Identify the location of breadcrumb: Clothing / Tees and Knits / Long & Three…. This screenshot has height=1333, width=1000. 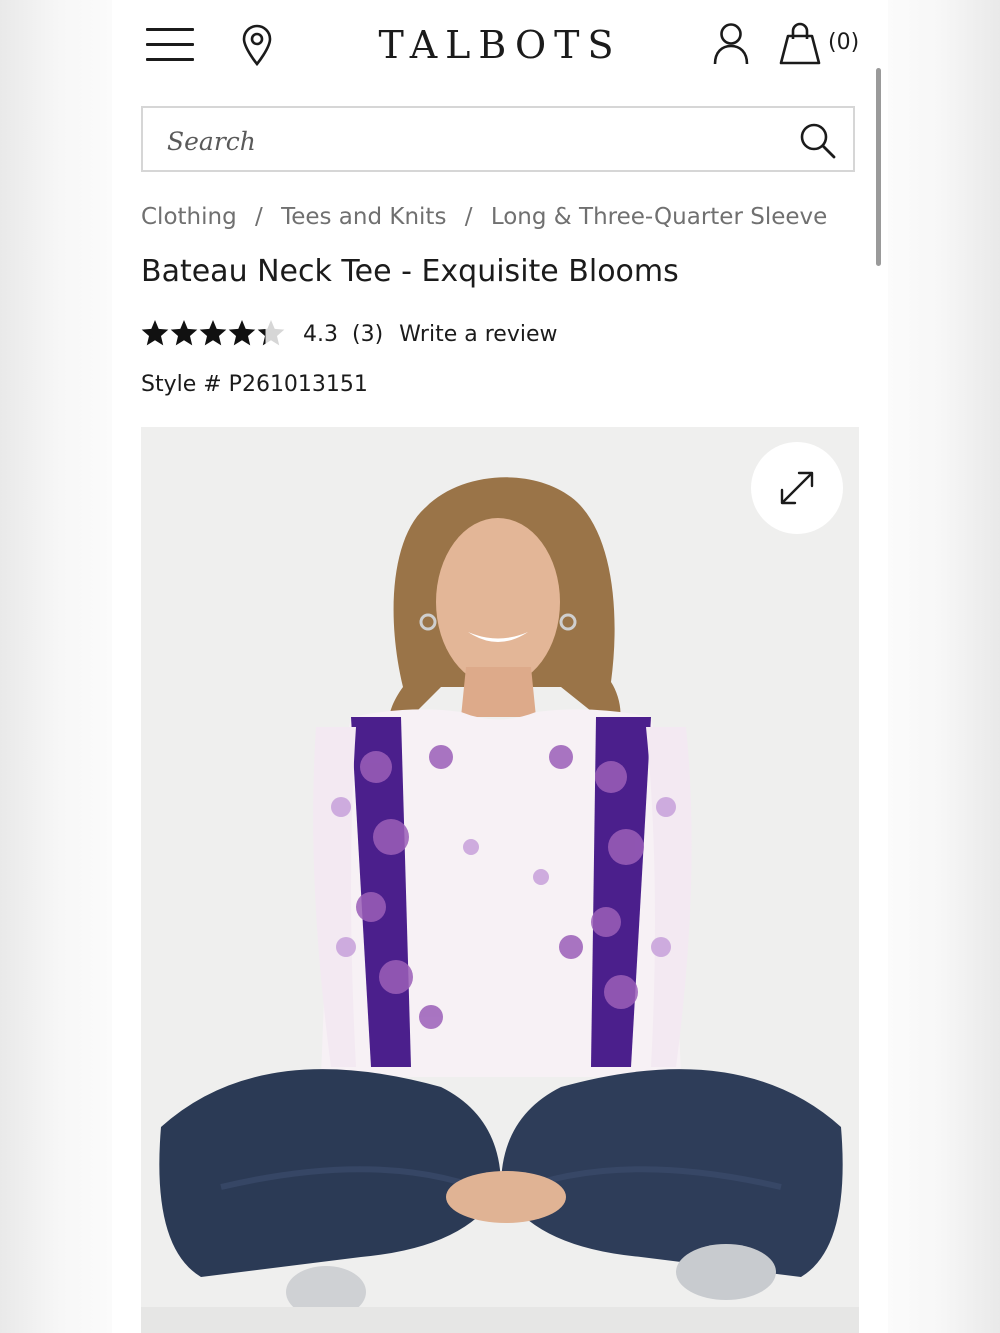
(484, 217).